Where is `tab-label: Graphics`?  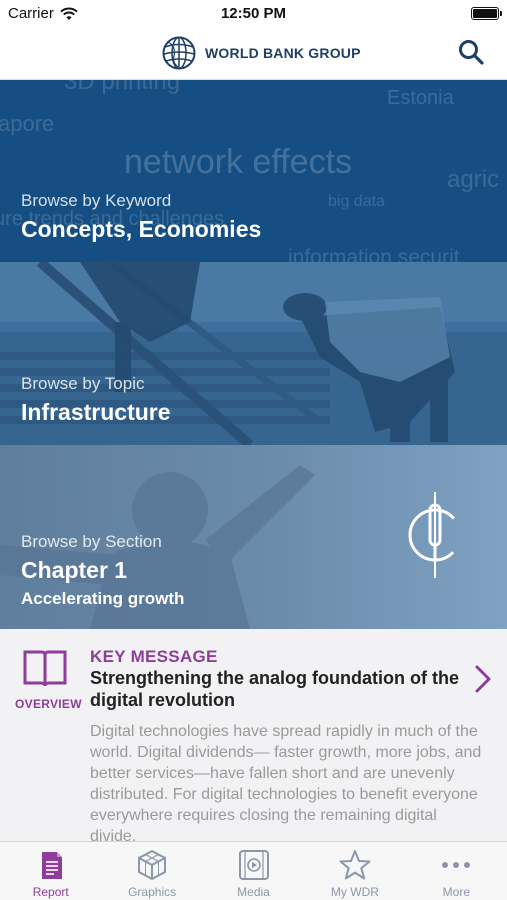
tab-label: Graphics is located at coordinates (152, 892).